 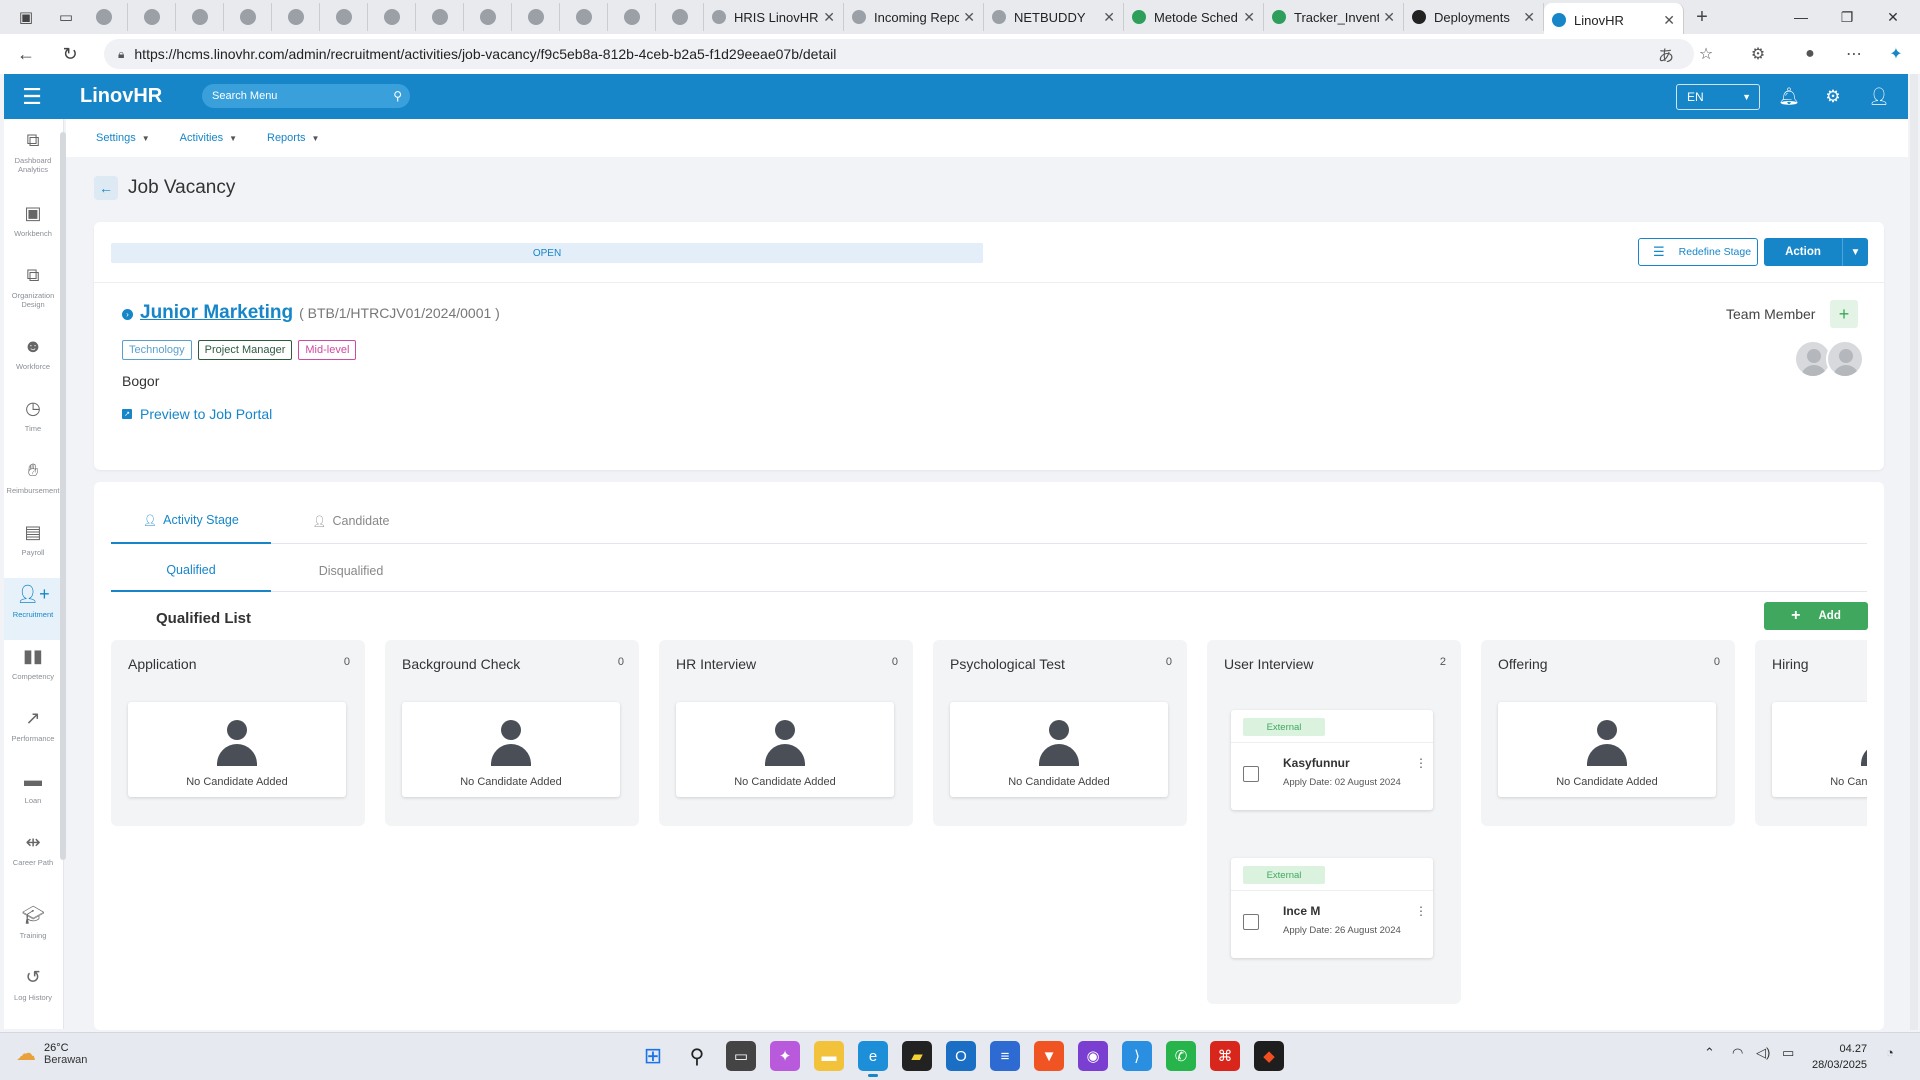 What do you see at coordinates (1854, 54) in the screenshot?
I see `more-menu-icon: ⋯` at bounding box center [1854, 54].